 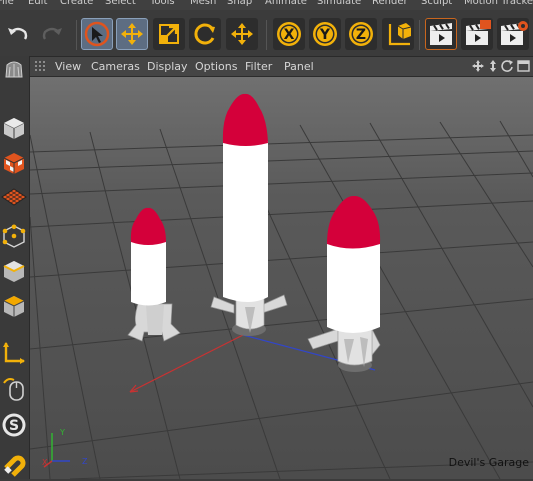 What do you see at coordinates (45, 462) in the screenshot?
I see `gizmo-x-label: X` at bounding box center [45, 462].